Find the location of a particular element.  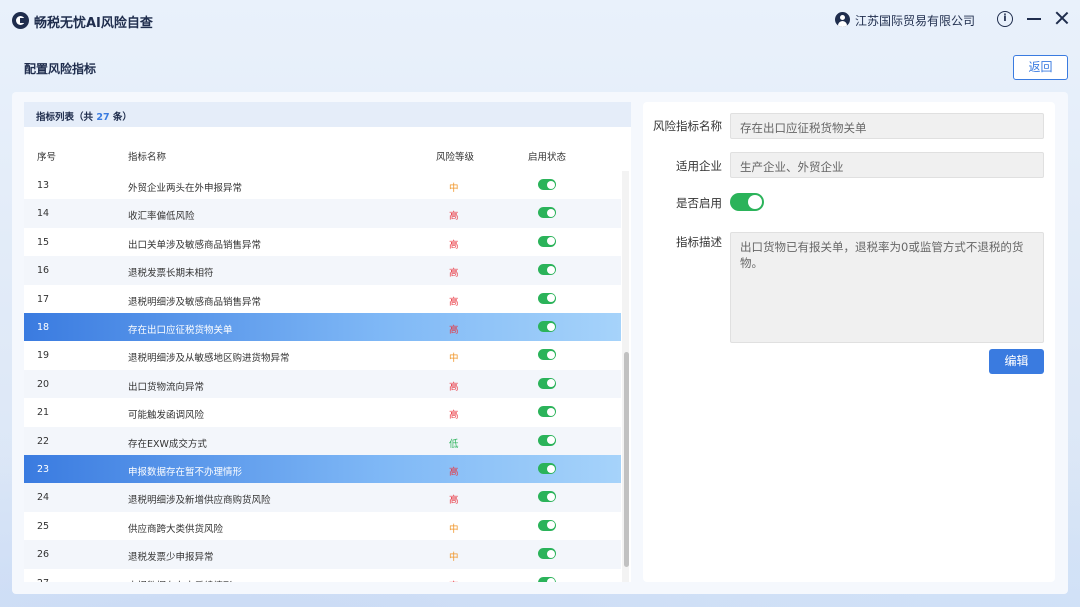

row-index: 15 is located at coordinates (43, 242).